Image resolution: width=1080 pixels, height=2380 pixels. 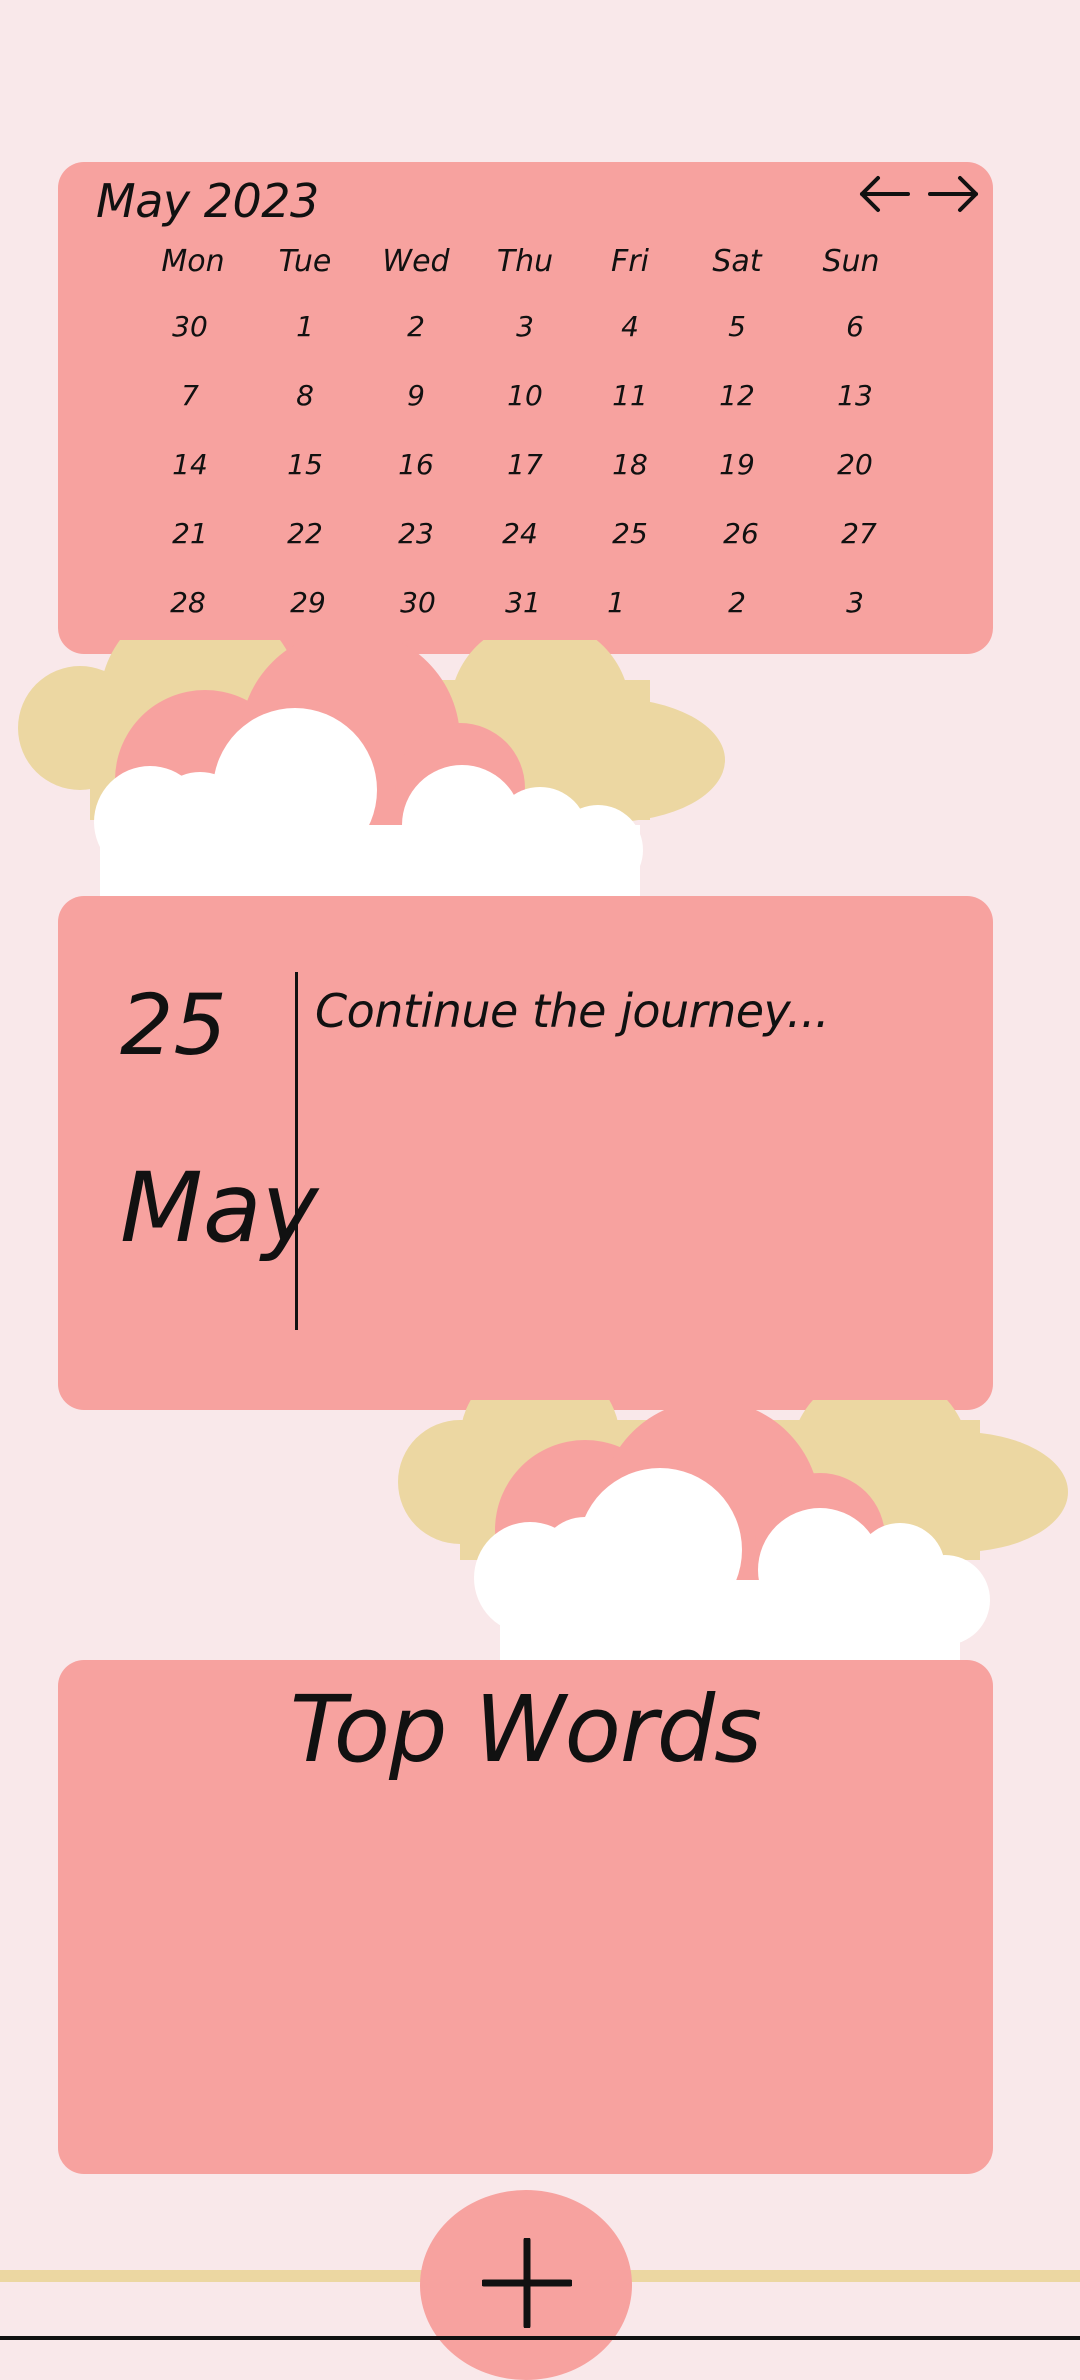 I want to click on vertical-divider, so click(x=296, y=1151).